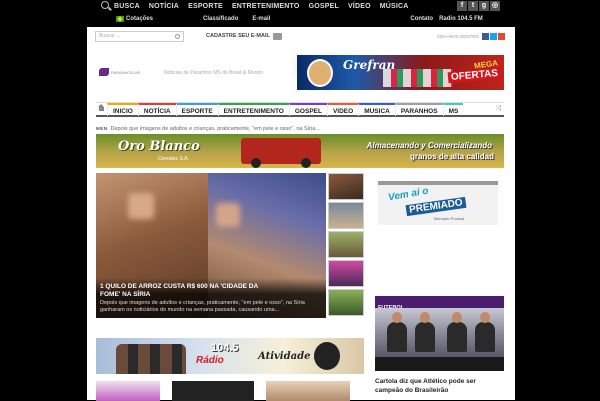  Describe the element at coordinates (495, 6) in the screenshot. I see `instagram-icon: ◎` at that location.